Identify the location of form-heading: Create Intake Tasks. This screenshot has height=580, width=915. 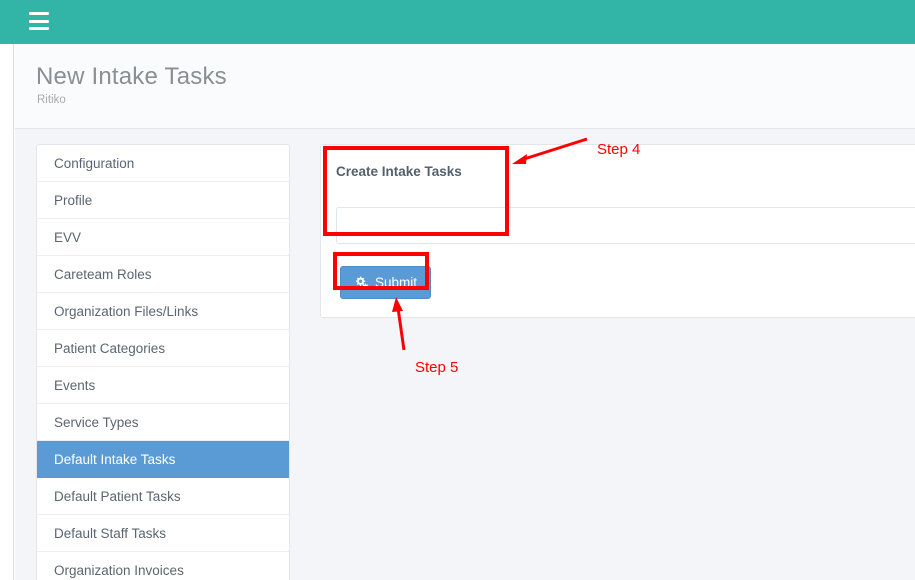
(399, 171).